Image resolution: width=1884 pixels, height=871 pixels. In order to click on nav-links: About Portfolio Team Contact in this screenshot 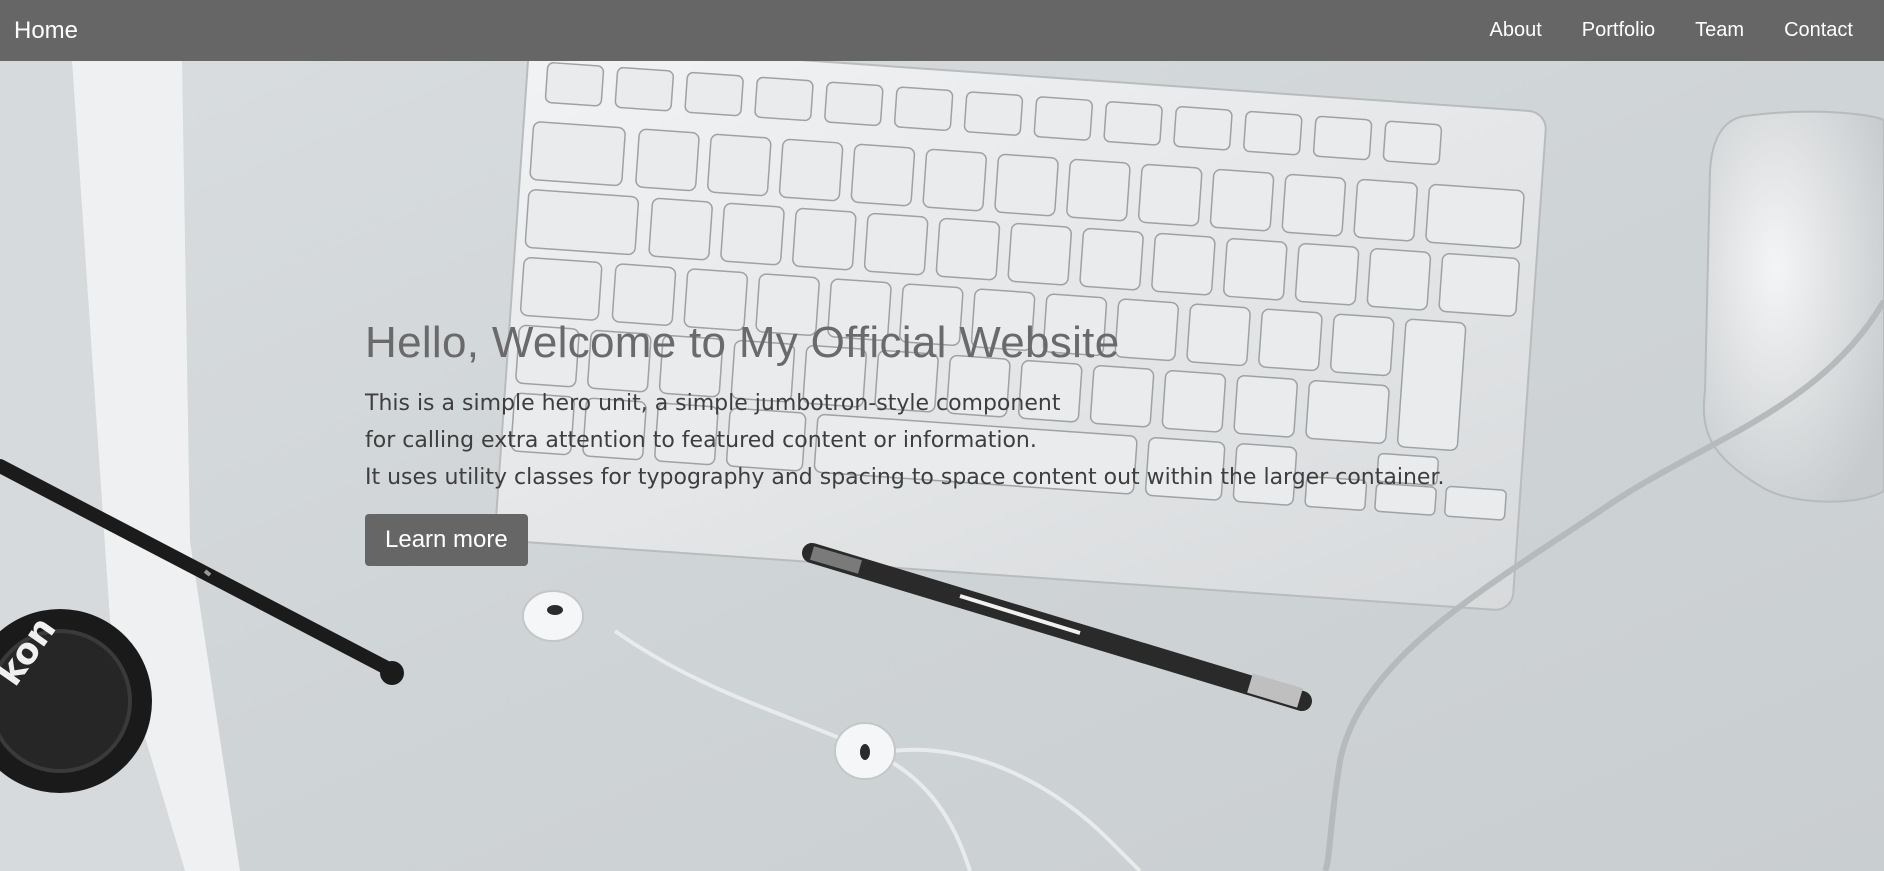, I will do `click(1671, 30)`.